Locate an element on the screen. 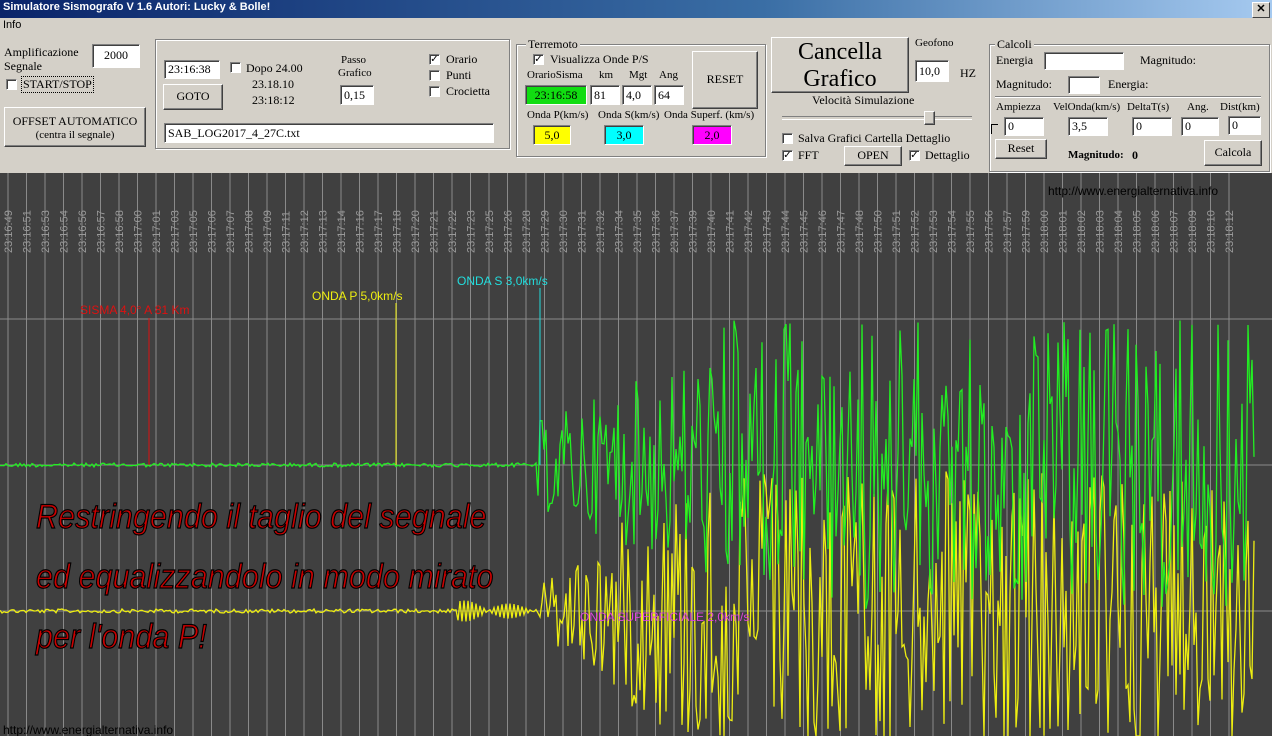  time-label: 23:18:06 is located at coordinates (1156, 231).